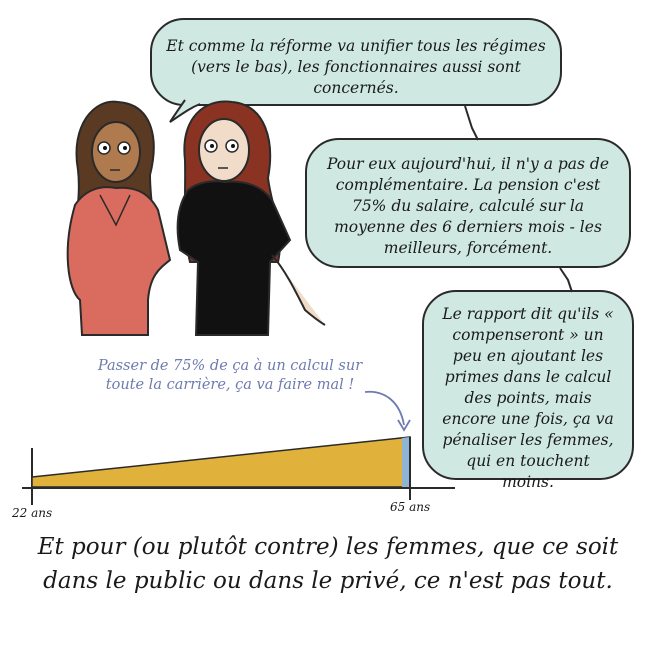  Describe the element at coordinates (32, 513) in the screenshot. I see `x-start-label: 22 ans` at that location.